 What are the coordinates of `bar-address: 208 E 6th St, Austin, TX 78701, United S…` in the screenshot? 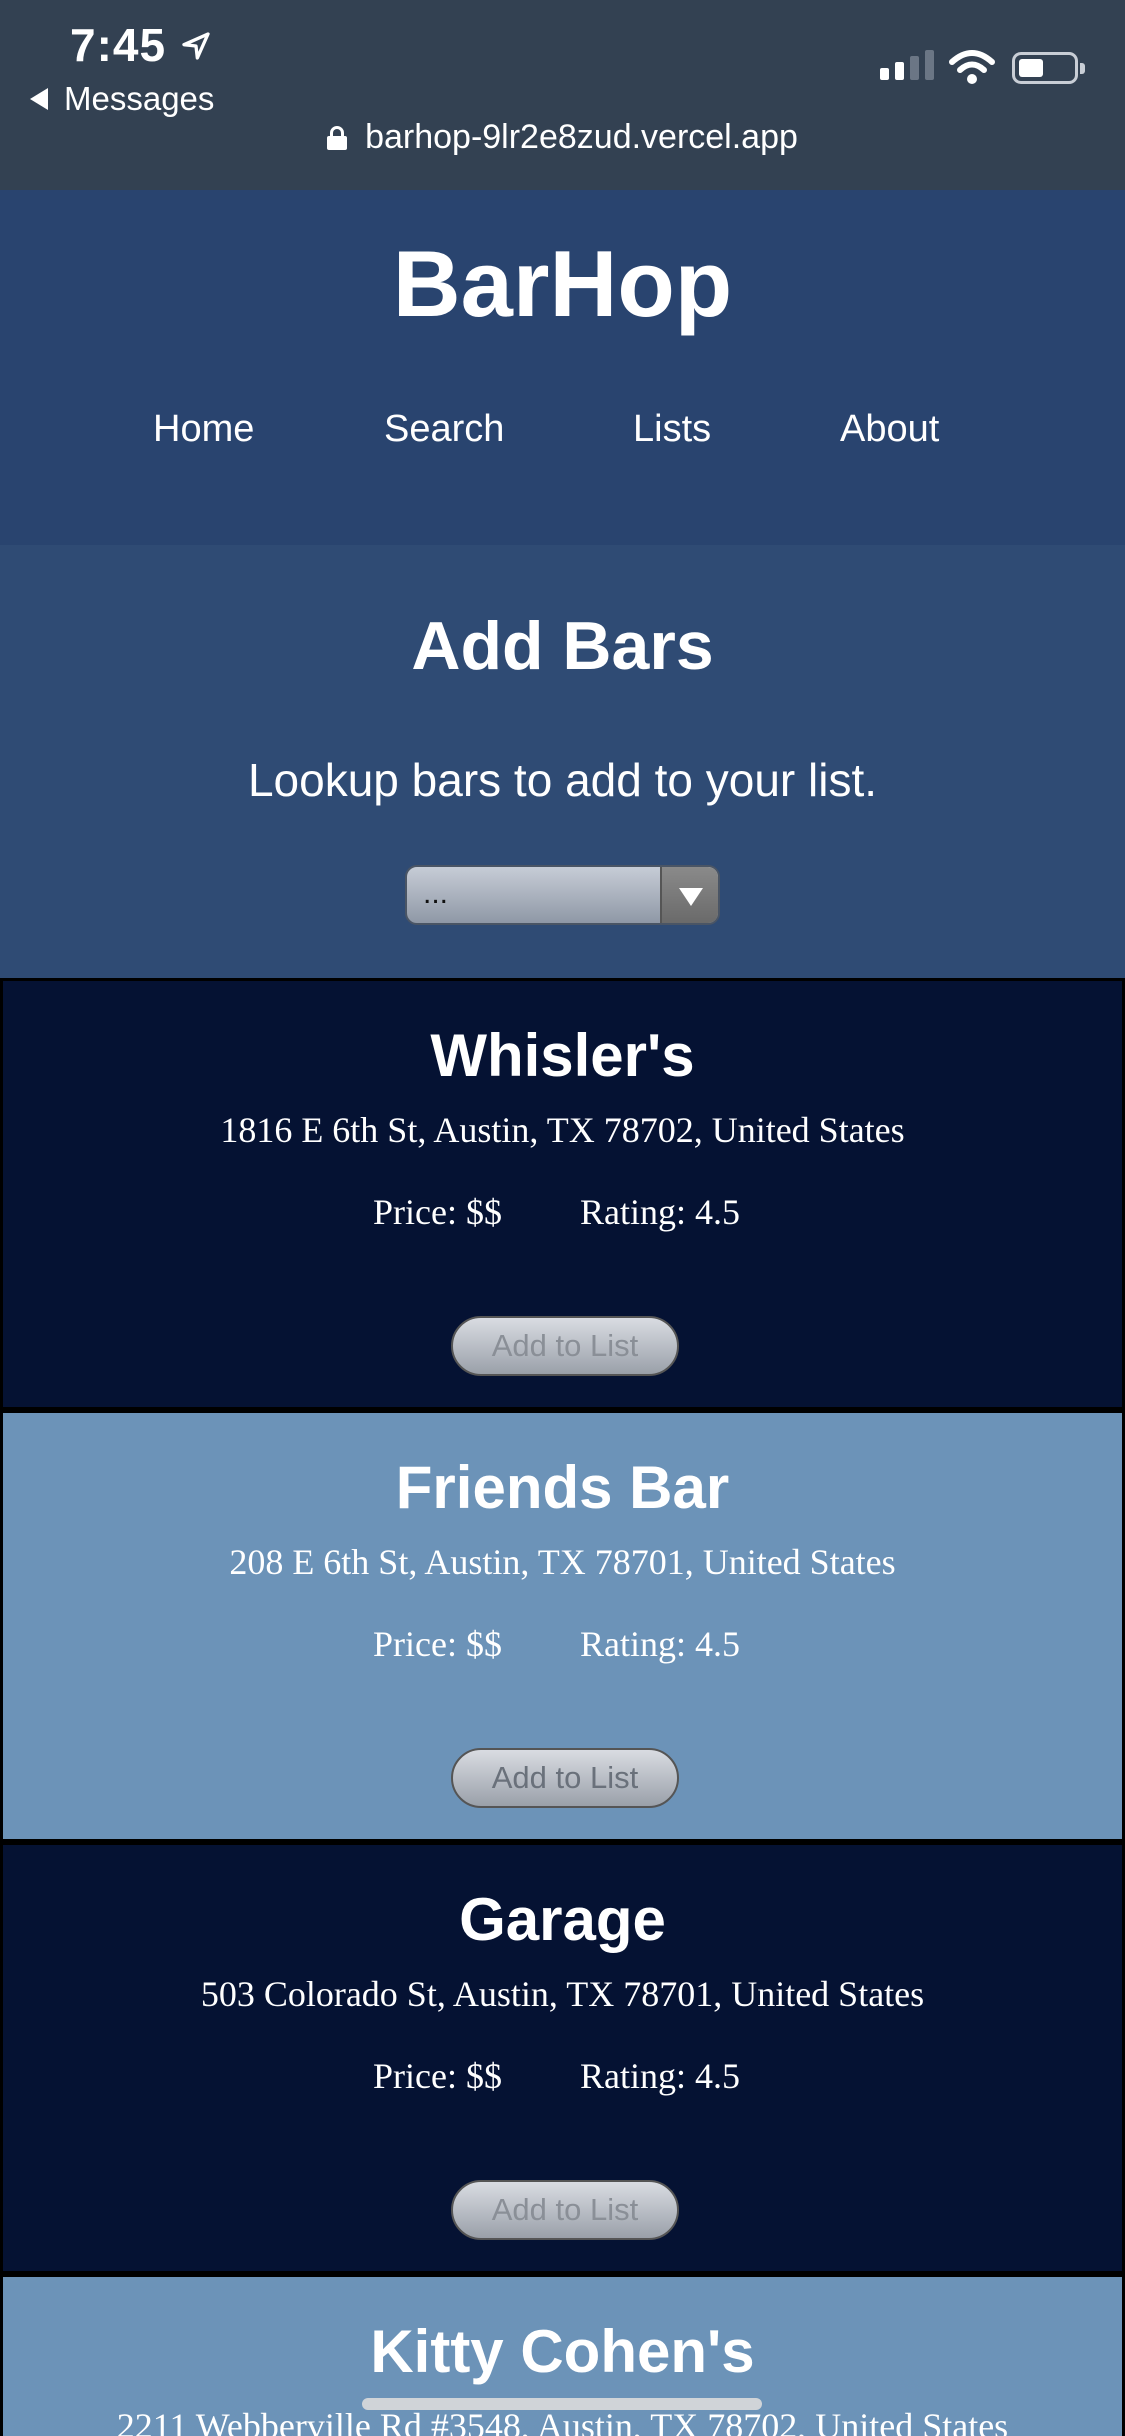 It's located at (562, 1562).